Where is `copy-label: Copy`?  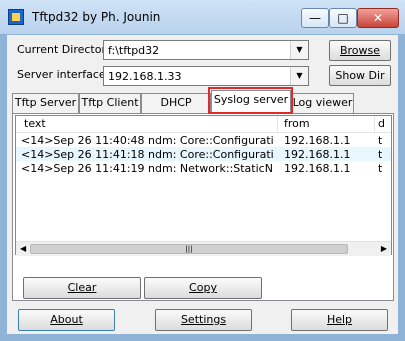 copy-label: Copy is located at coordinates (203, 287).